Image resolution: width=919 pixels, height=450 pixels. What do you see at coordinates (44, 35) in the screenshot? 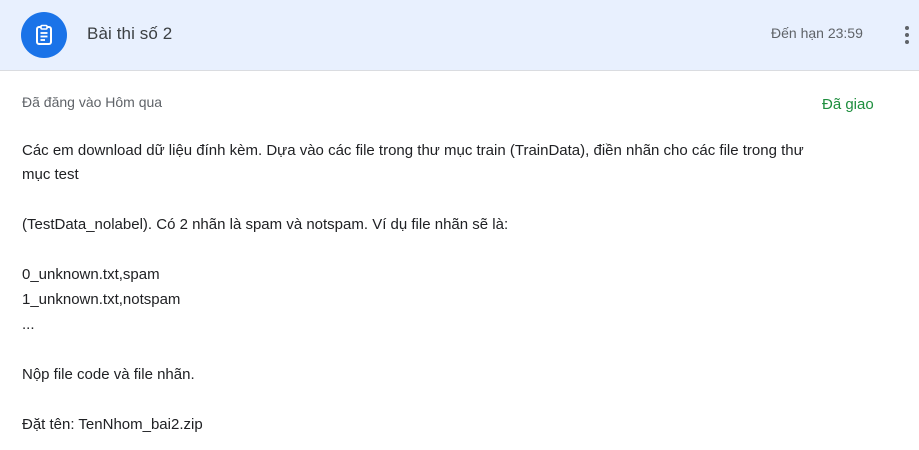
I see `assignment-clipboard-icon` at bounding box center [44, 35].